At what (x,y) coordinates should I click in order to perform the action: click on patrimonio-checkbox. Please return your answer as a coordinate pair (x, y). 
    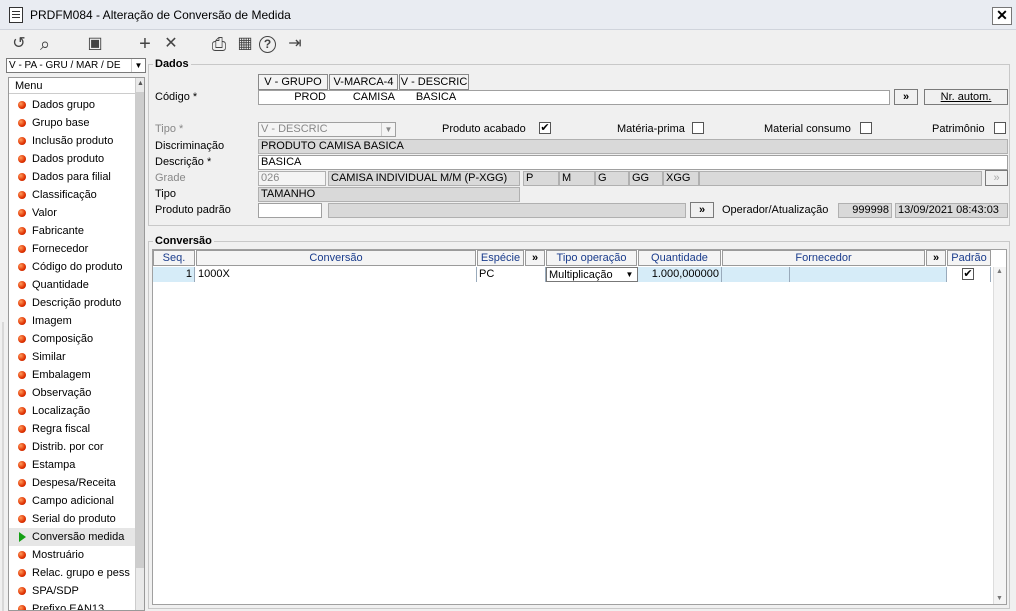
    Looking at the image, I should click on (1000, 128).